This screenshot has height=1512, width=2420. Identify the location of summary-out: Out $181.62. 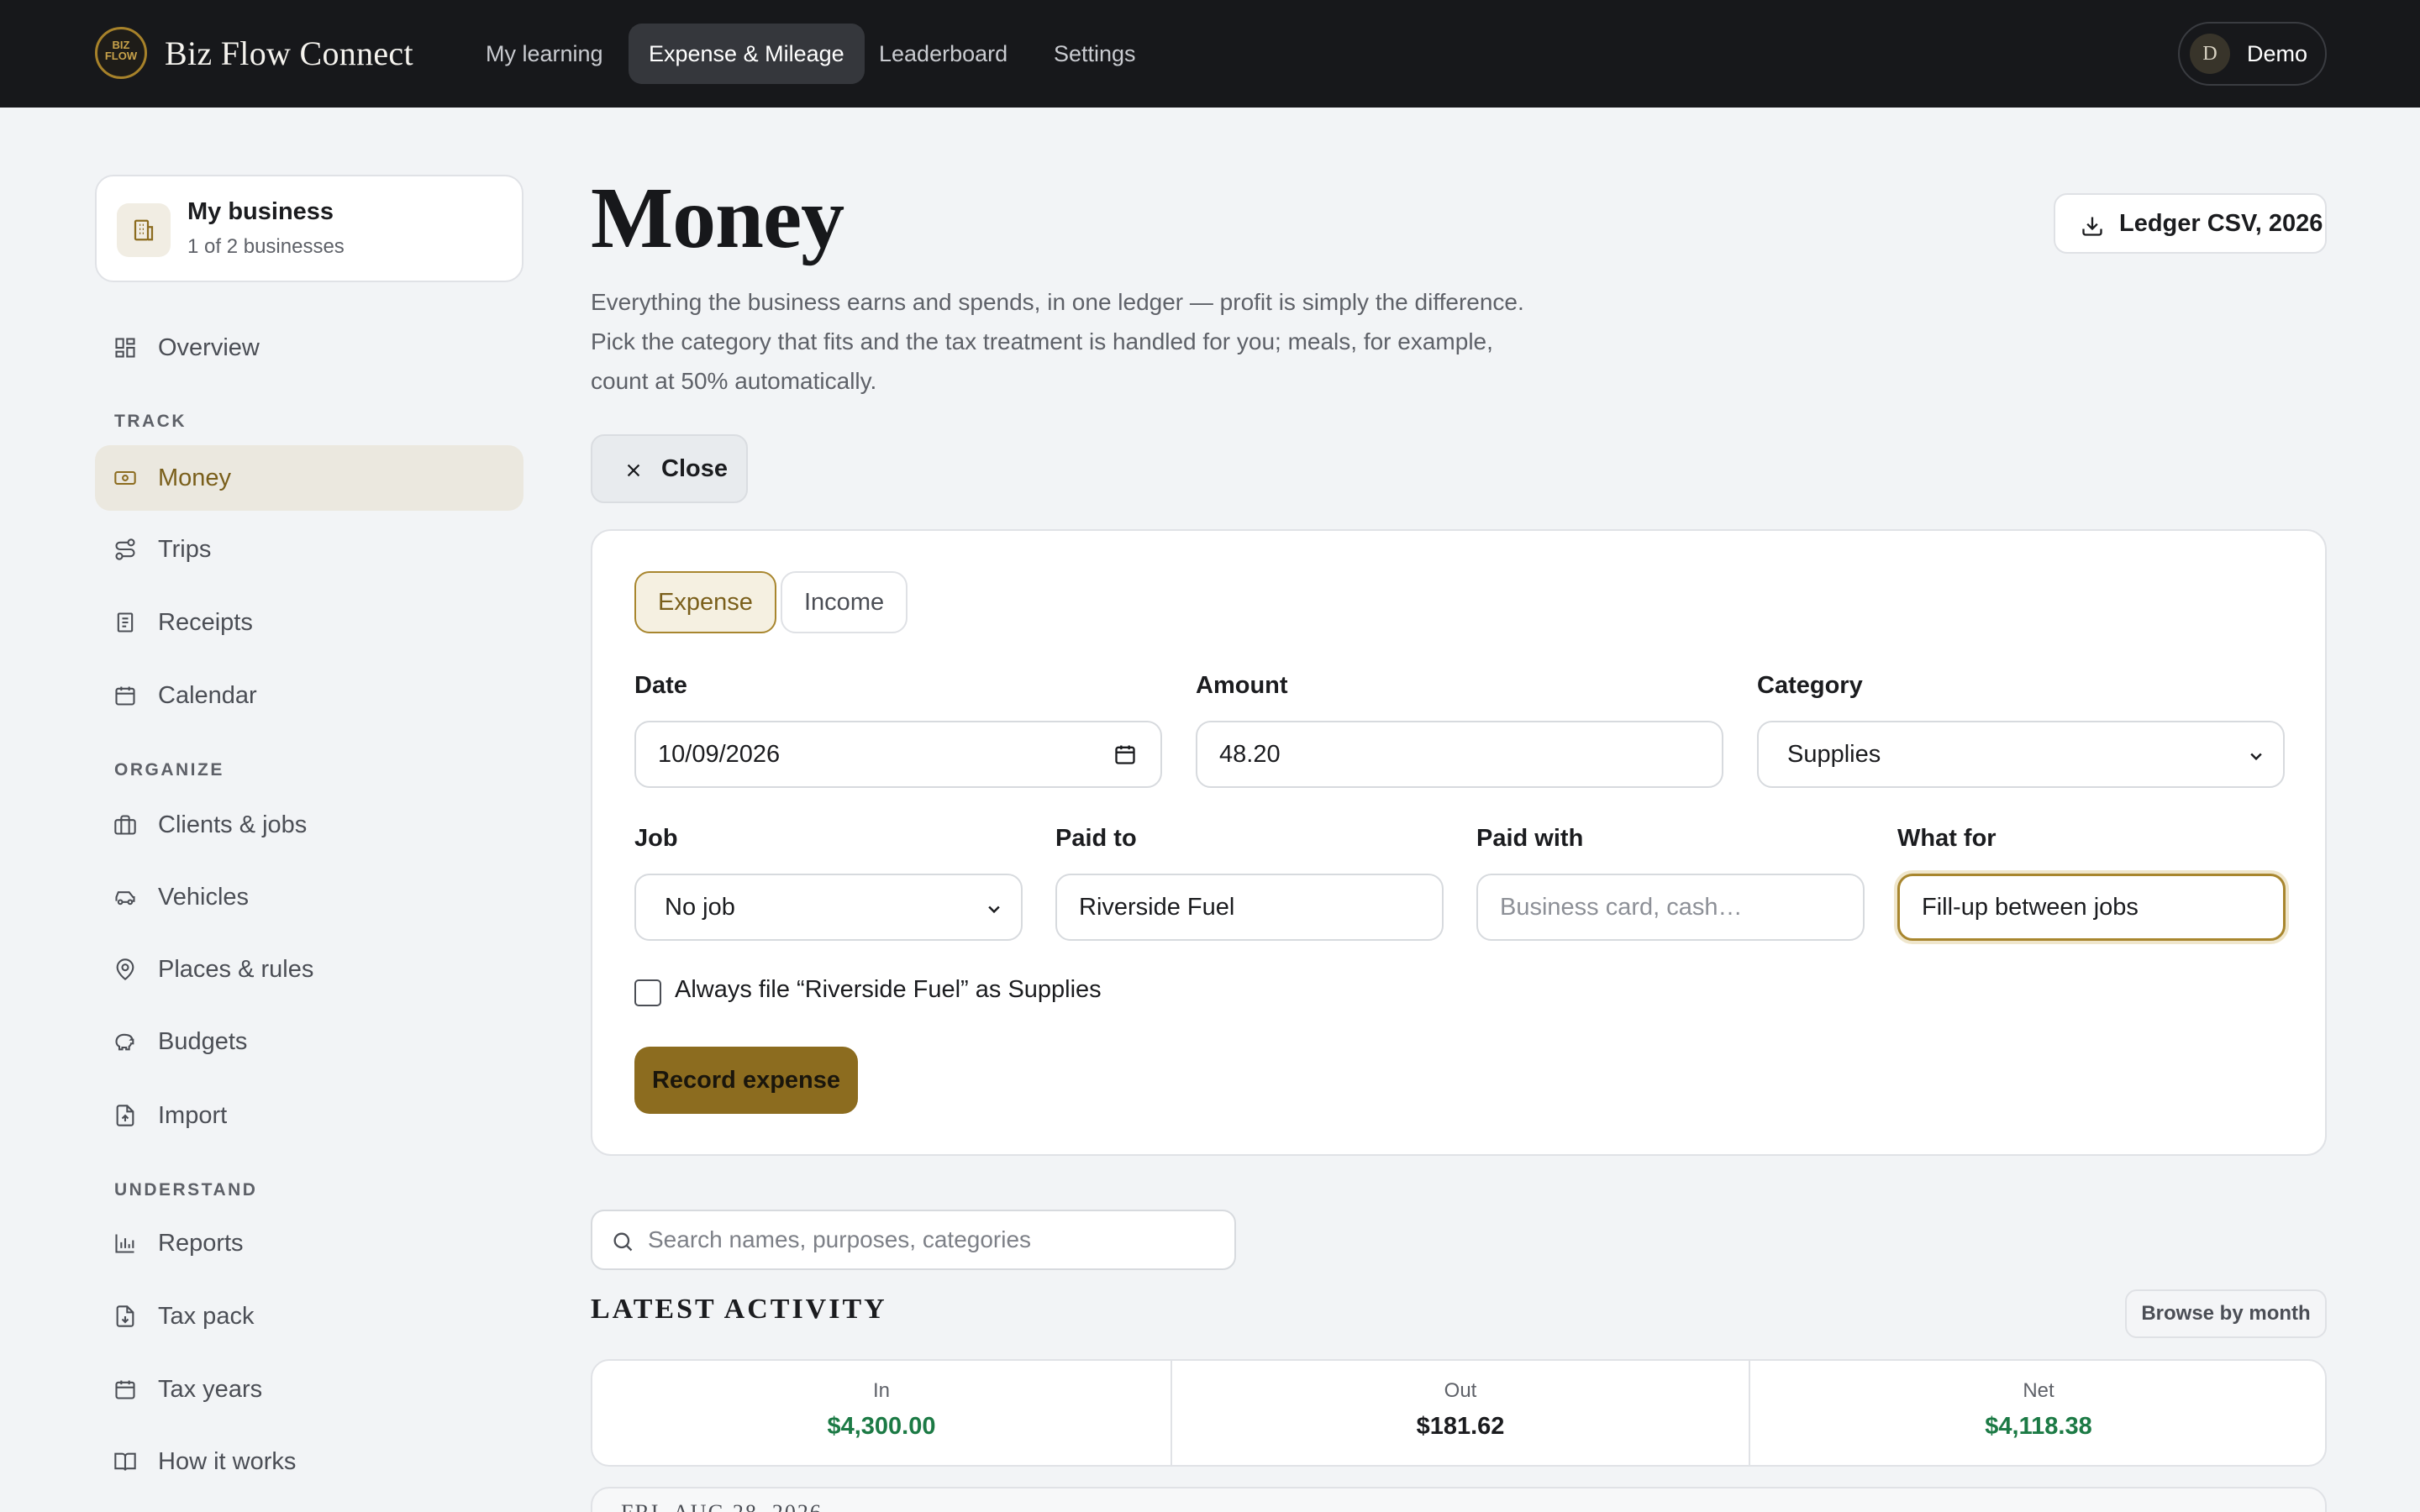
(1460, 1413).